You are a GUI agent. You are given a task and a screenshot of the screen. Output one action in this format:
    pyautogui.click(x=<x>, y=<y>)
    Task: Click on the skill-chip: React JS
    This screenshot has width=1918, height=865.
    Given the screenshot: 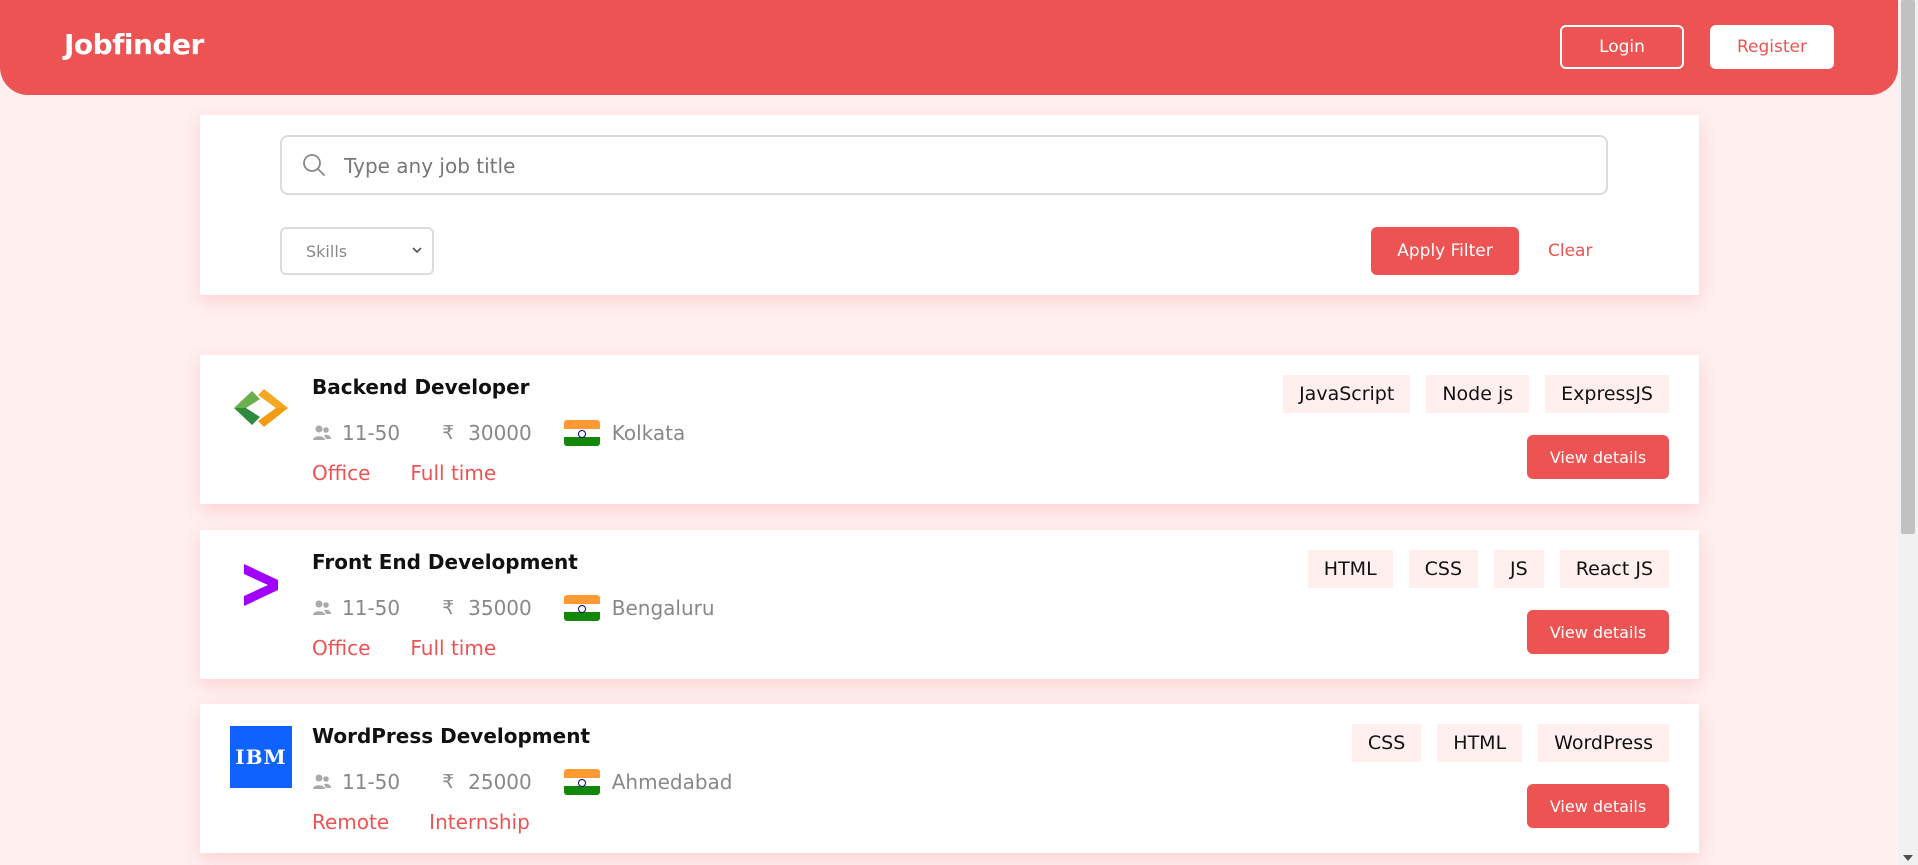 What is the action you would take?
    pyautogui.click(x=1614, y=569)
    